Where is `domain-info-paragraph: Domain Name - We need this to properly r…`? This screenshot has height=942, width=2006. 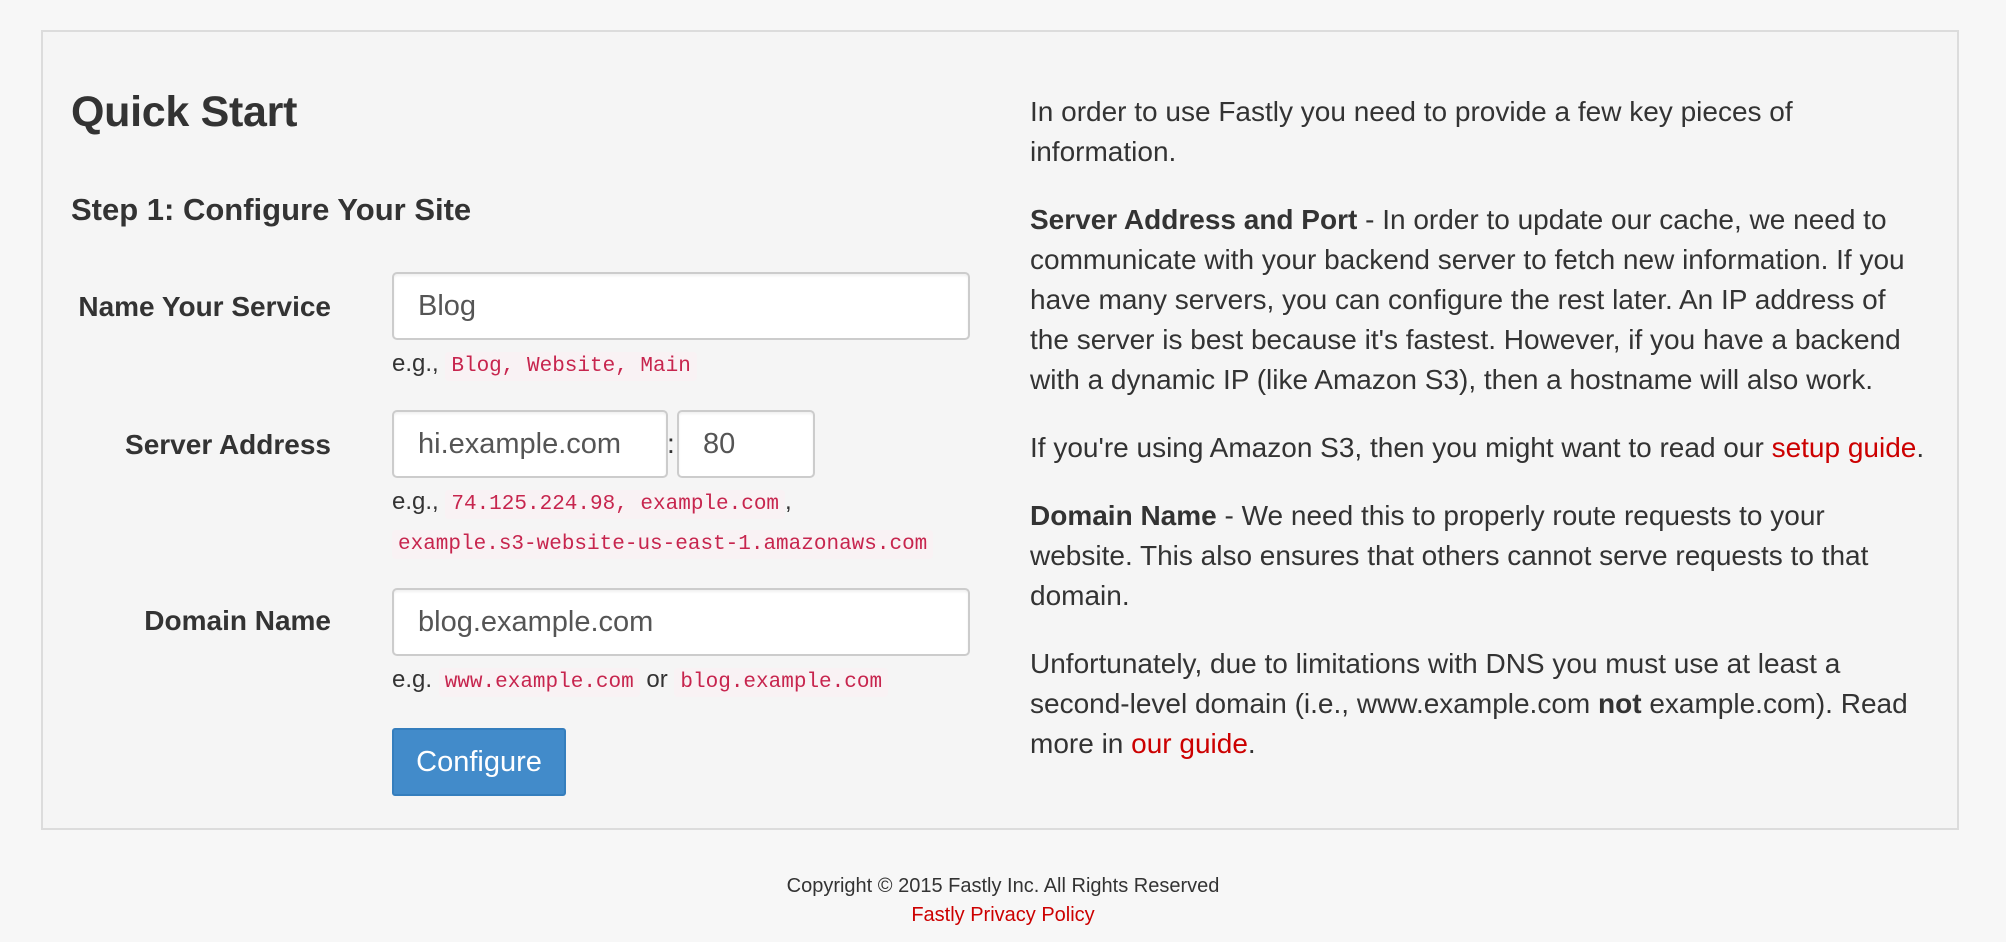 domain-info-paragraph: Domain Name - We need this to properly r… is located at coordinates (1480, 556).